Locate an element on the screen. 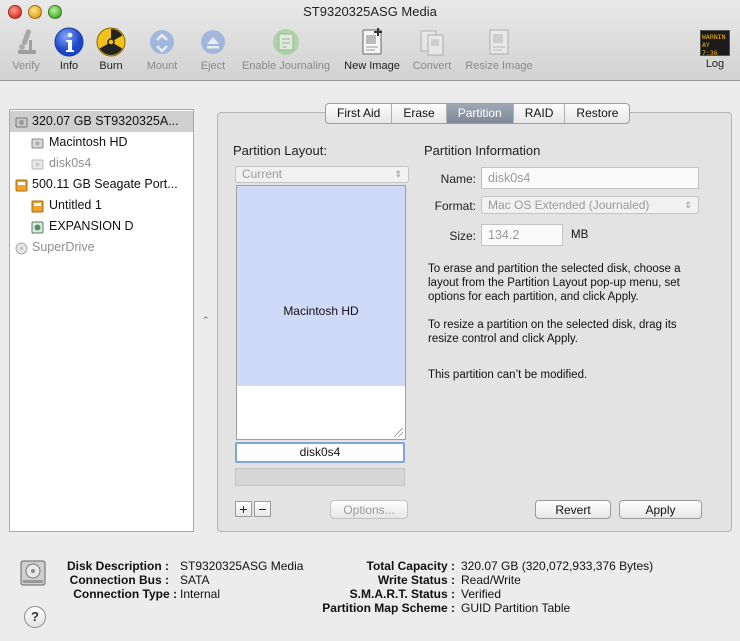  partition-layout-heading: Partition Layout: is located at coordinates (280, 150).